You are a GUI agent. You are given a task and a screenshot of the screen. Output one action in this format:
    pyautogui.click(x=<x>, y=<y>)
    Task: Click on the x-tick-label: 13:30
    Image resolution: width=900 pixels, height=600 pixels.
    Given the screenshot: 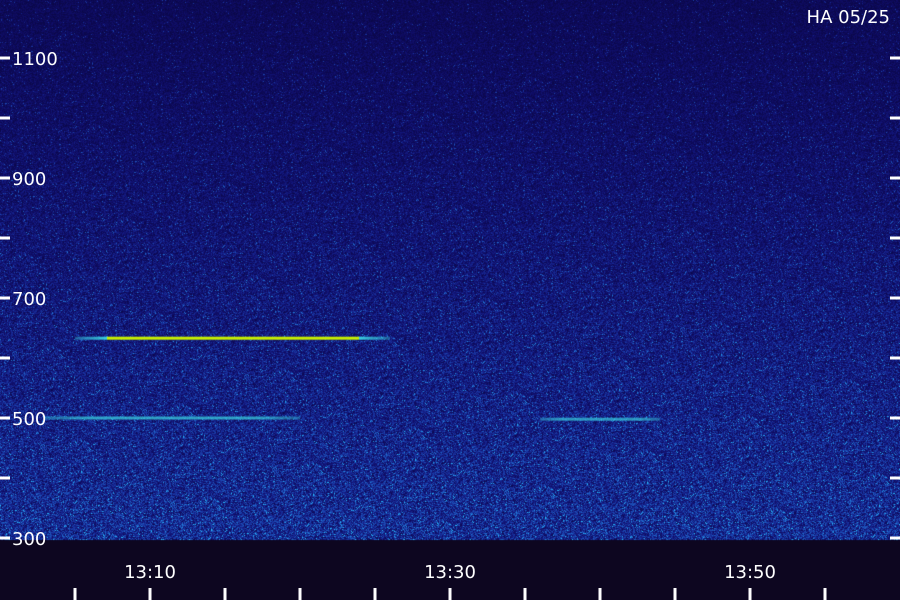 What is the action you would take?
    pyautogui.click(x=450, y=572)
    